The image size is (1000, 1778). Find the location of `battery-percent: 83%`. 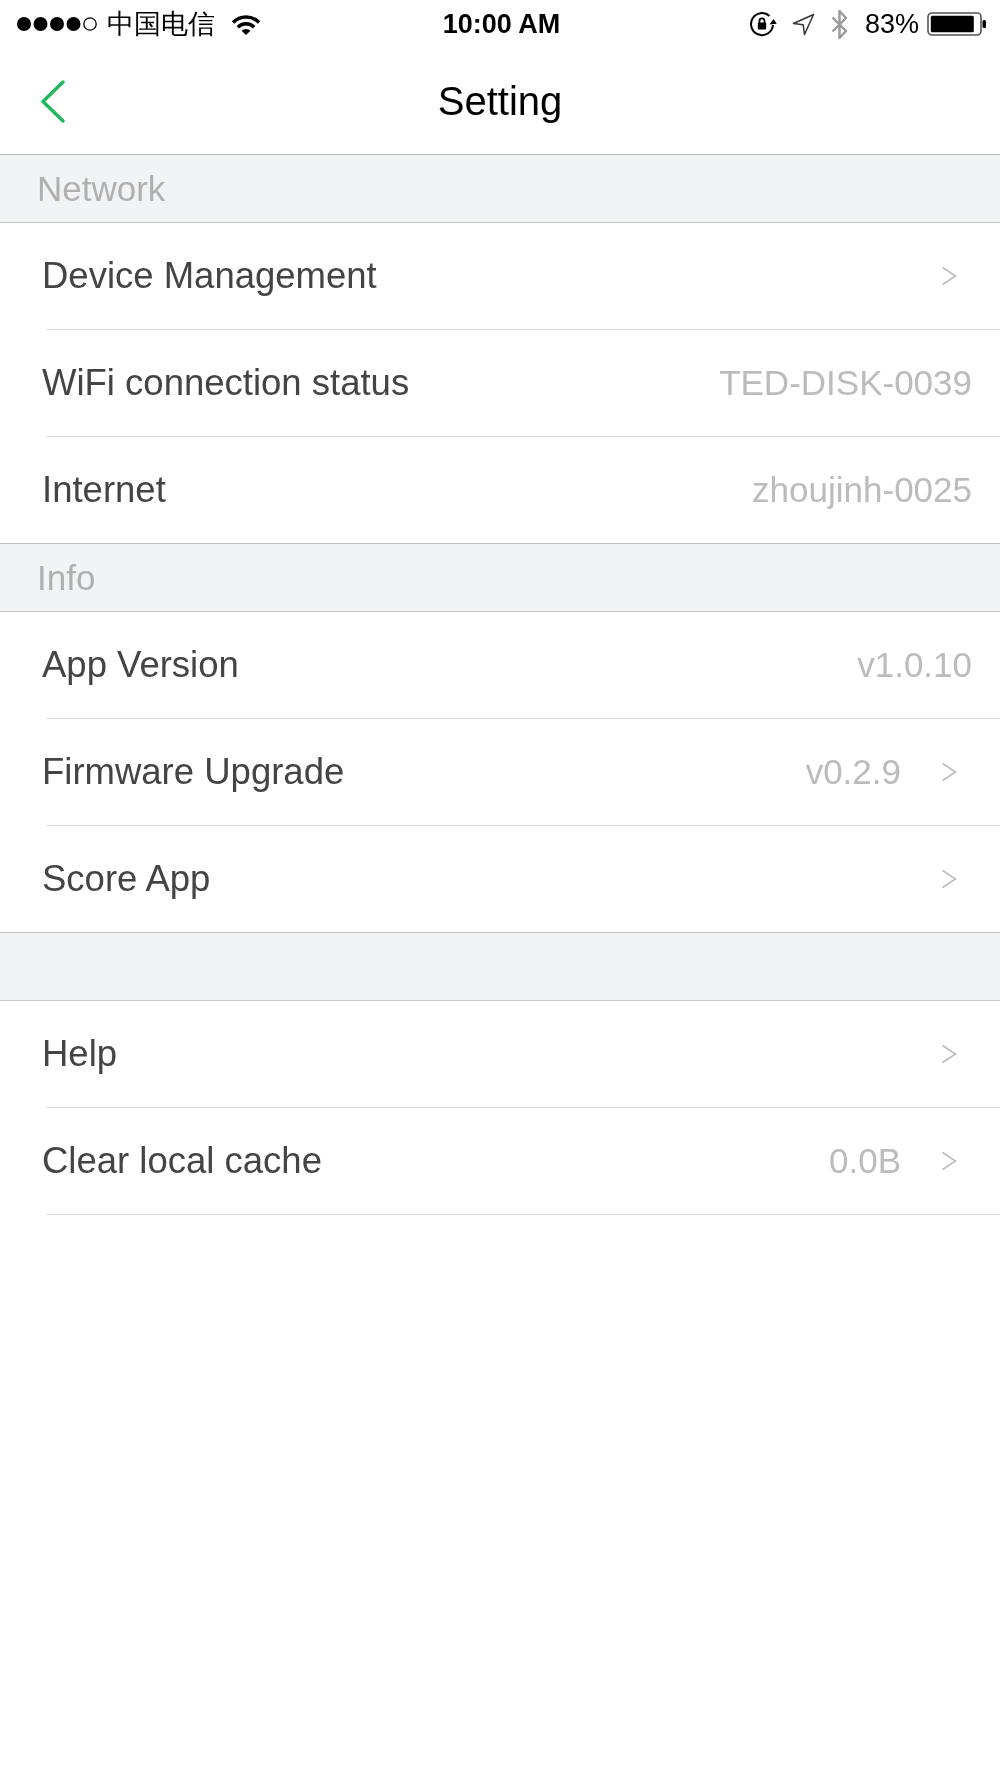

battery-percent: 83% is located at coordinates (891, 24).